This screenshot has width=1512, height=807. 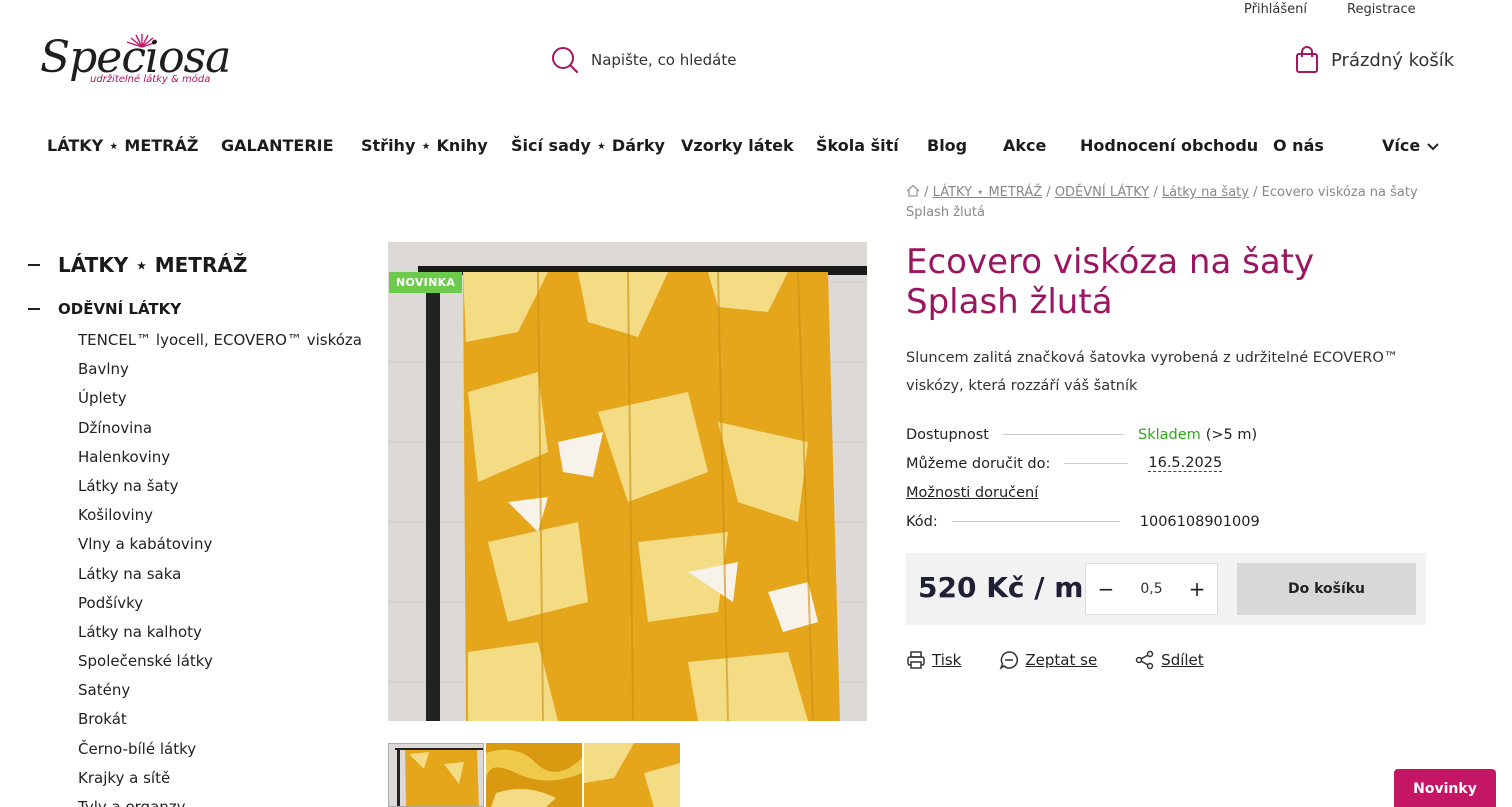 What do you see at coordinates (1307, 59) in the screenshot?
I see `shopping-bag-icon` at bounding box center [1307, 59].